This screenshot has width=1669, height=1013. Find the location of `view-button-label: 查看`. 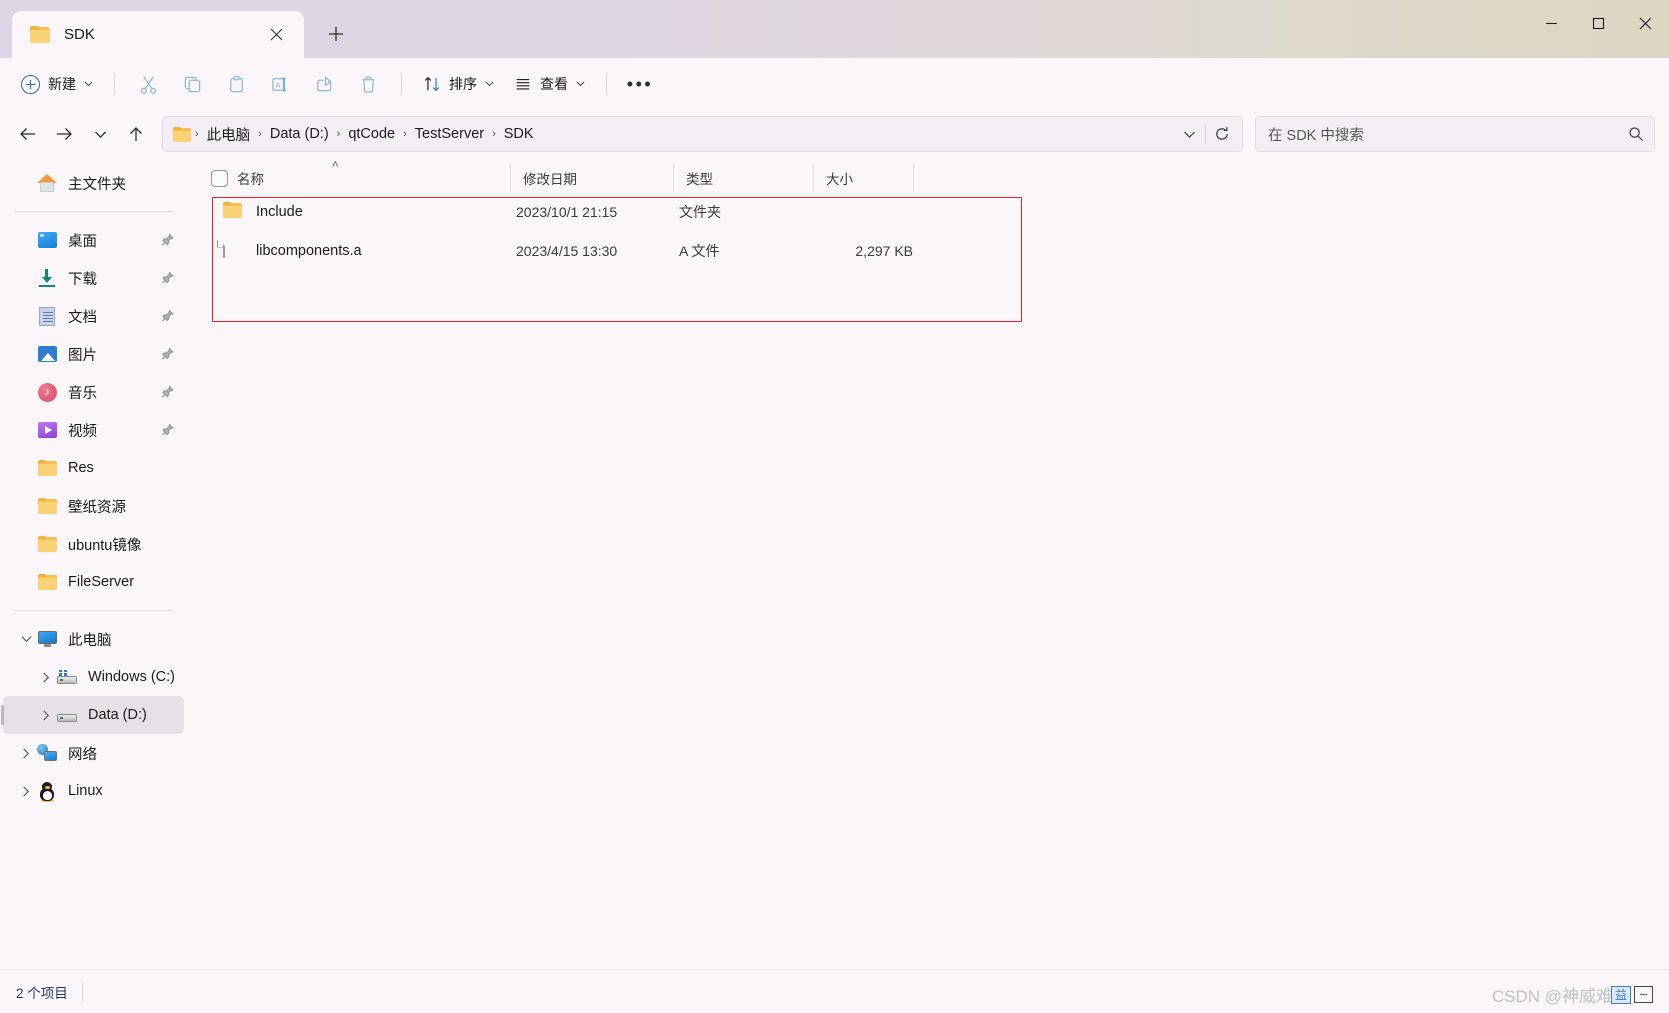

view-button-label: 查看 is located at coordinates (554, 84).